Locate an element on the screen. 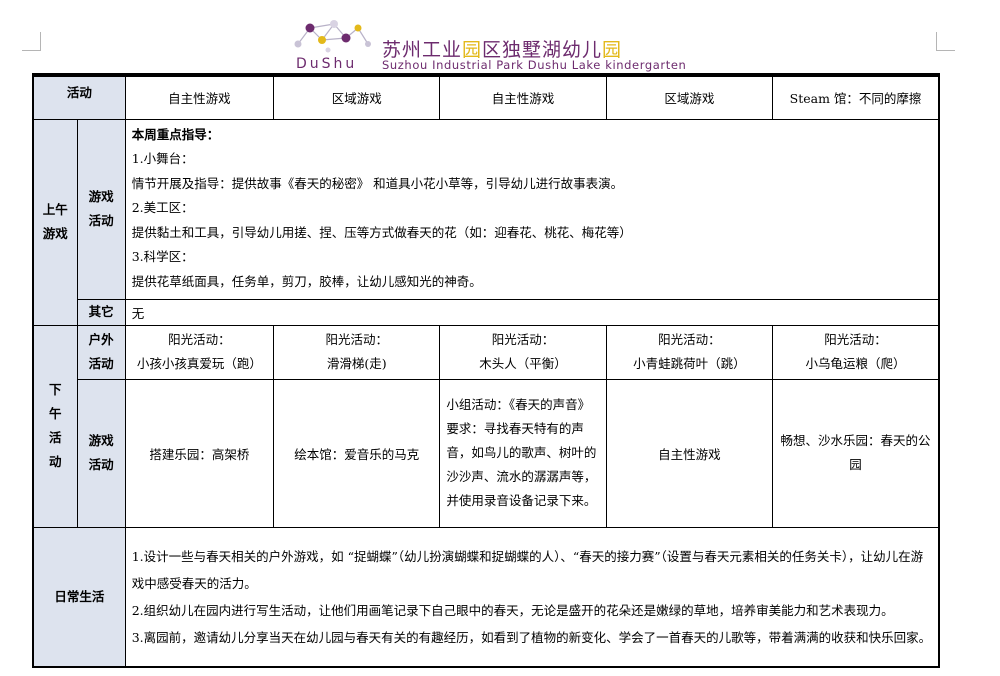 This screenshot has height=676, width=1000. guidance-line: 1.小舞台： is located at coordinates (162, 158).